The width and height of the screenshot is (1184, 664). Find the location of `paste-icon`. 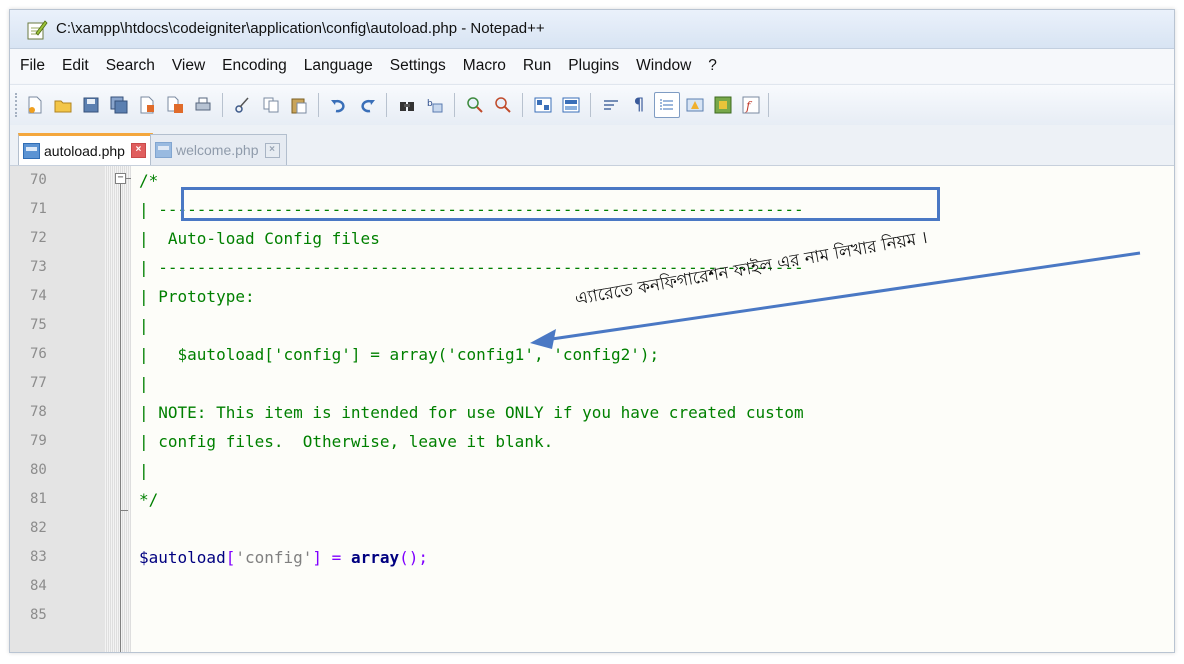

paste-icon is located at coordinates (299, 105).